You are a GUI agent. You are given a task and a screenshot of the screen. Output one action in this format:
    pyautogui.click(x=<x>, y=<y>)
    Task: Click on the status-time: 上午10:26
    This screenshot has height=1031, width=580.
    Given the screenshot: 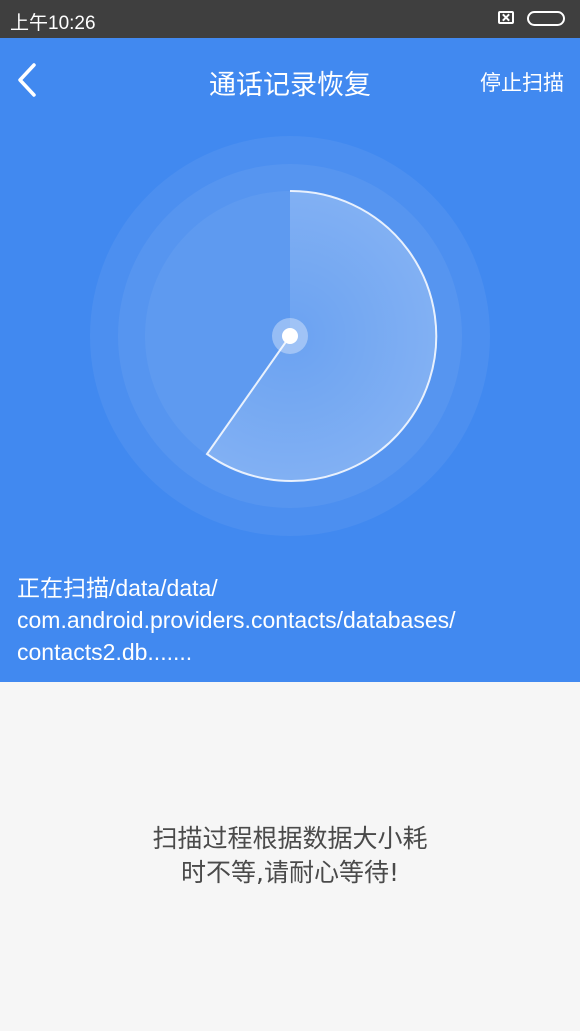 What is the action you would take?
    pyautogui.click(x=53, y=23)
    